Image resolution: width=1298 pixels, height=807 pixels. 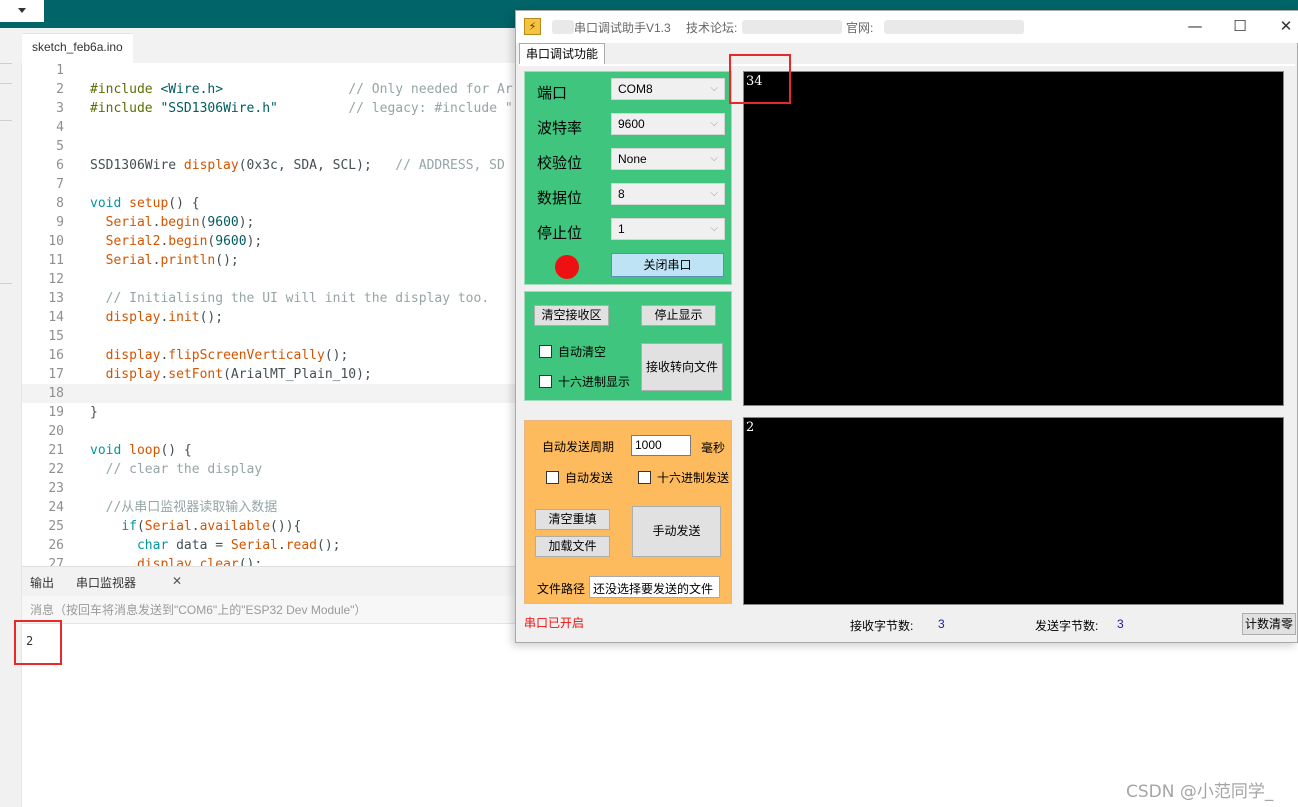 I want to click on auto-send-period-label: 自动发送周期, so click(x=578, y=447).